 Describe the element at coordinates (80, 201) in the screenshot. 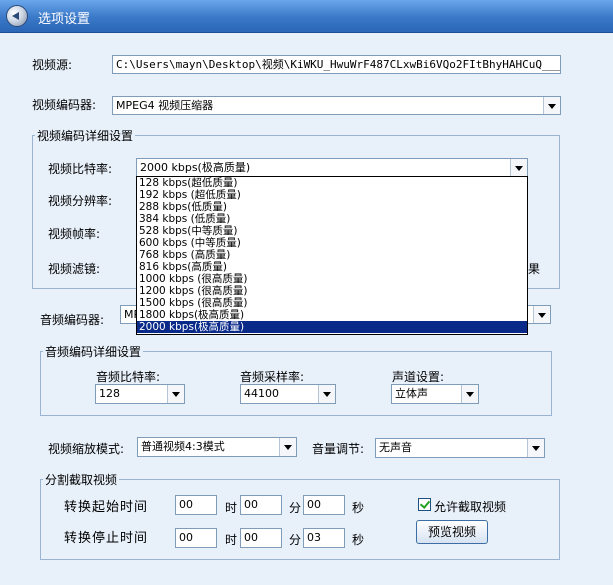

I see `video-resolution-label: 视频分辨率:` at that location.